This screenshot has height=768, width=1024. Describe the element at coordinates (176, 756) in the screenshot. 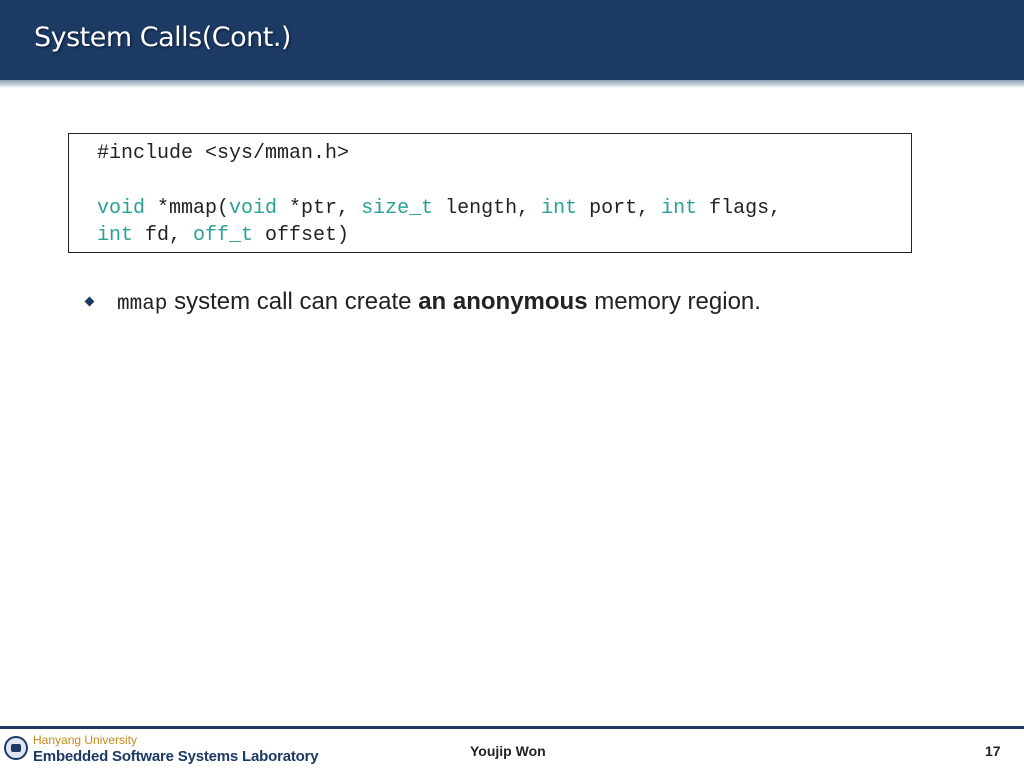

I see `lab-name: Embedded Software Systems Laboratory` at that location.